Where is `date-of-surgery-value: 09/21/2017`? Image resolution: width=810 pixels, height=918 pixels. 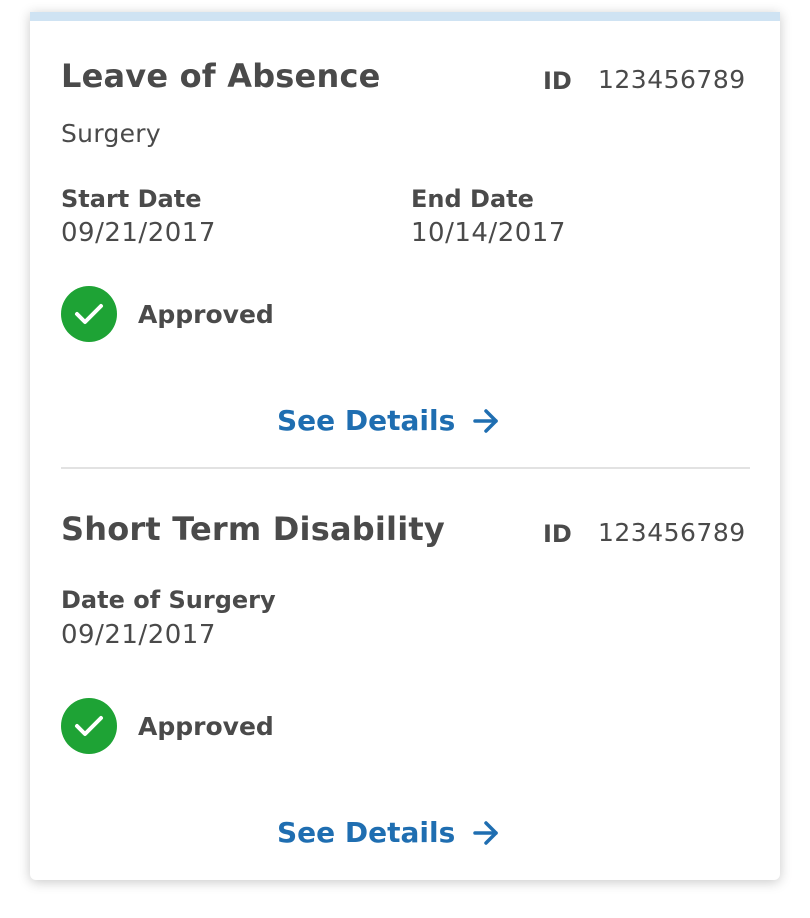 date-of-surgery-value: 09/21/2017 is located at coordinates (138, 635).